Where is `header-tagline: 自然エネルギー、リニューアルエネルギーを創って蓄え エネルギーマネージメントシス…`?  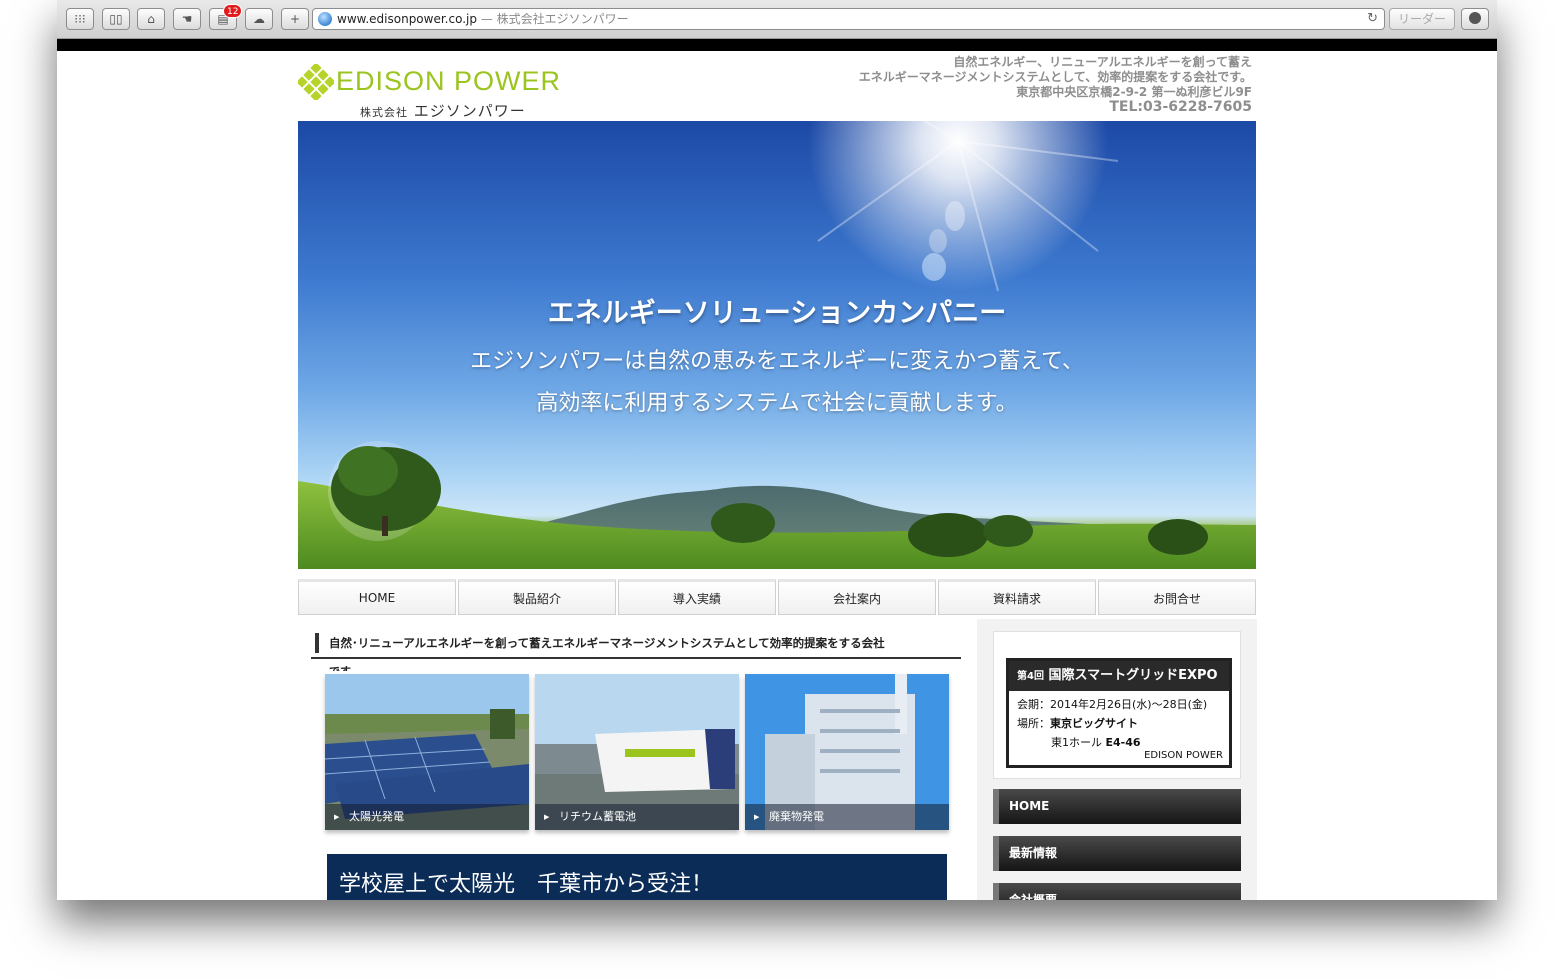
header-tagline: 自然エネルギー、リニューアルエネルギーを創って蓄え エネルギーマネージメントシス… is located at coordinates (1055, 85).